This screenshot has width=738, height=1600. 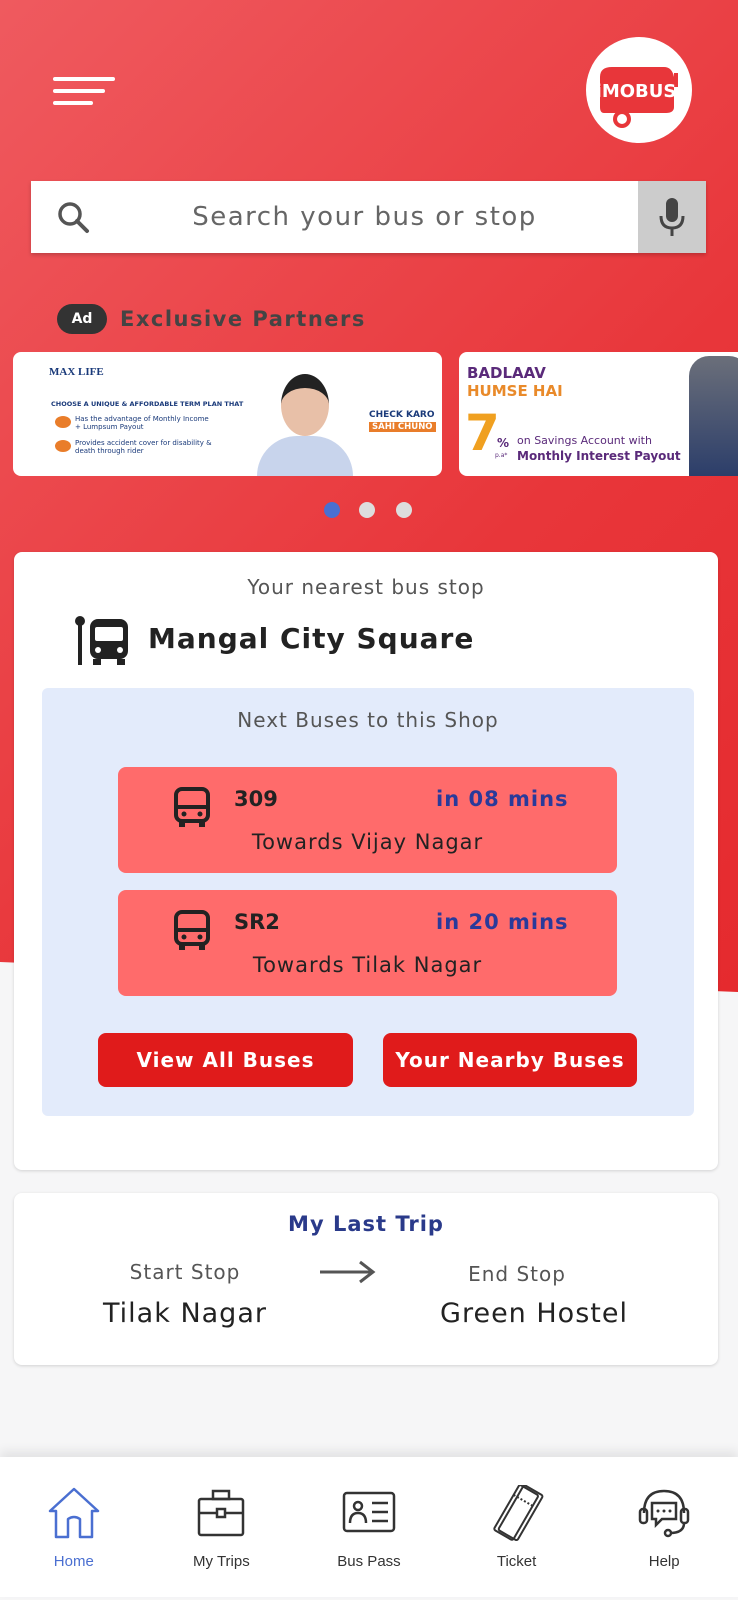 What do you see at coordinates (664, 1561) in the screenshot?
I see `nav-label: Help` at bounding box center [664, 1561].